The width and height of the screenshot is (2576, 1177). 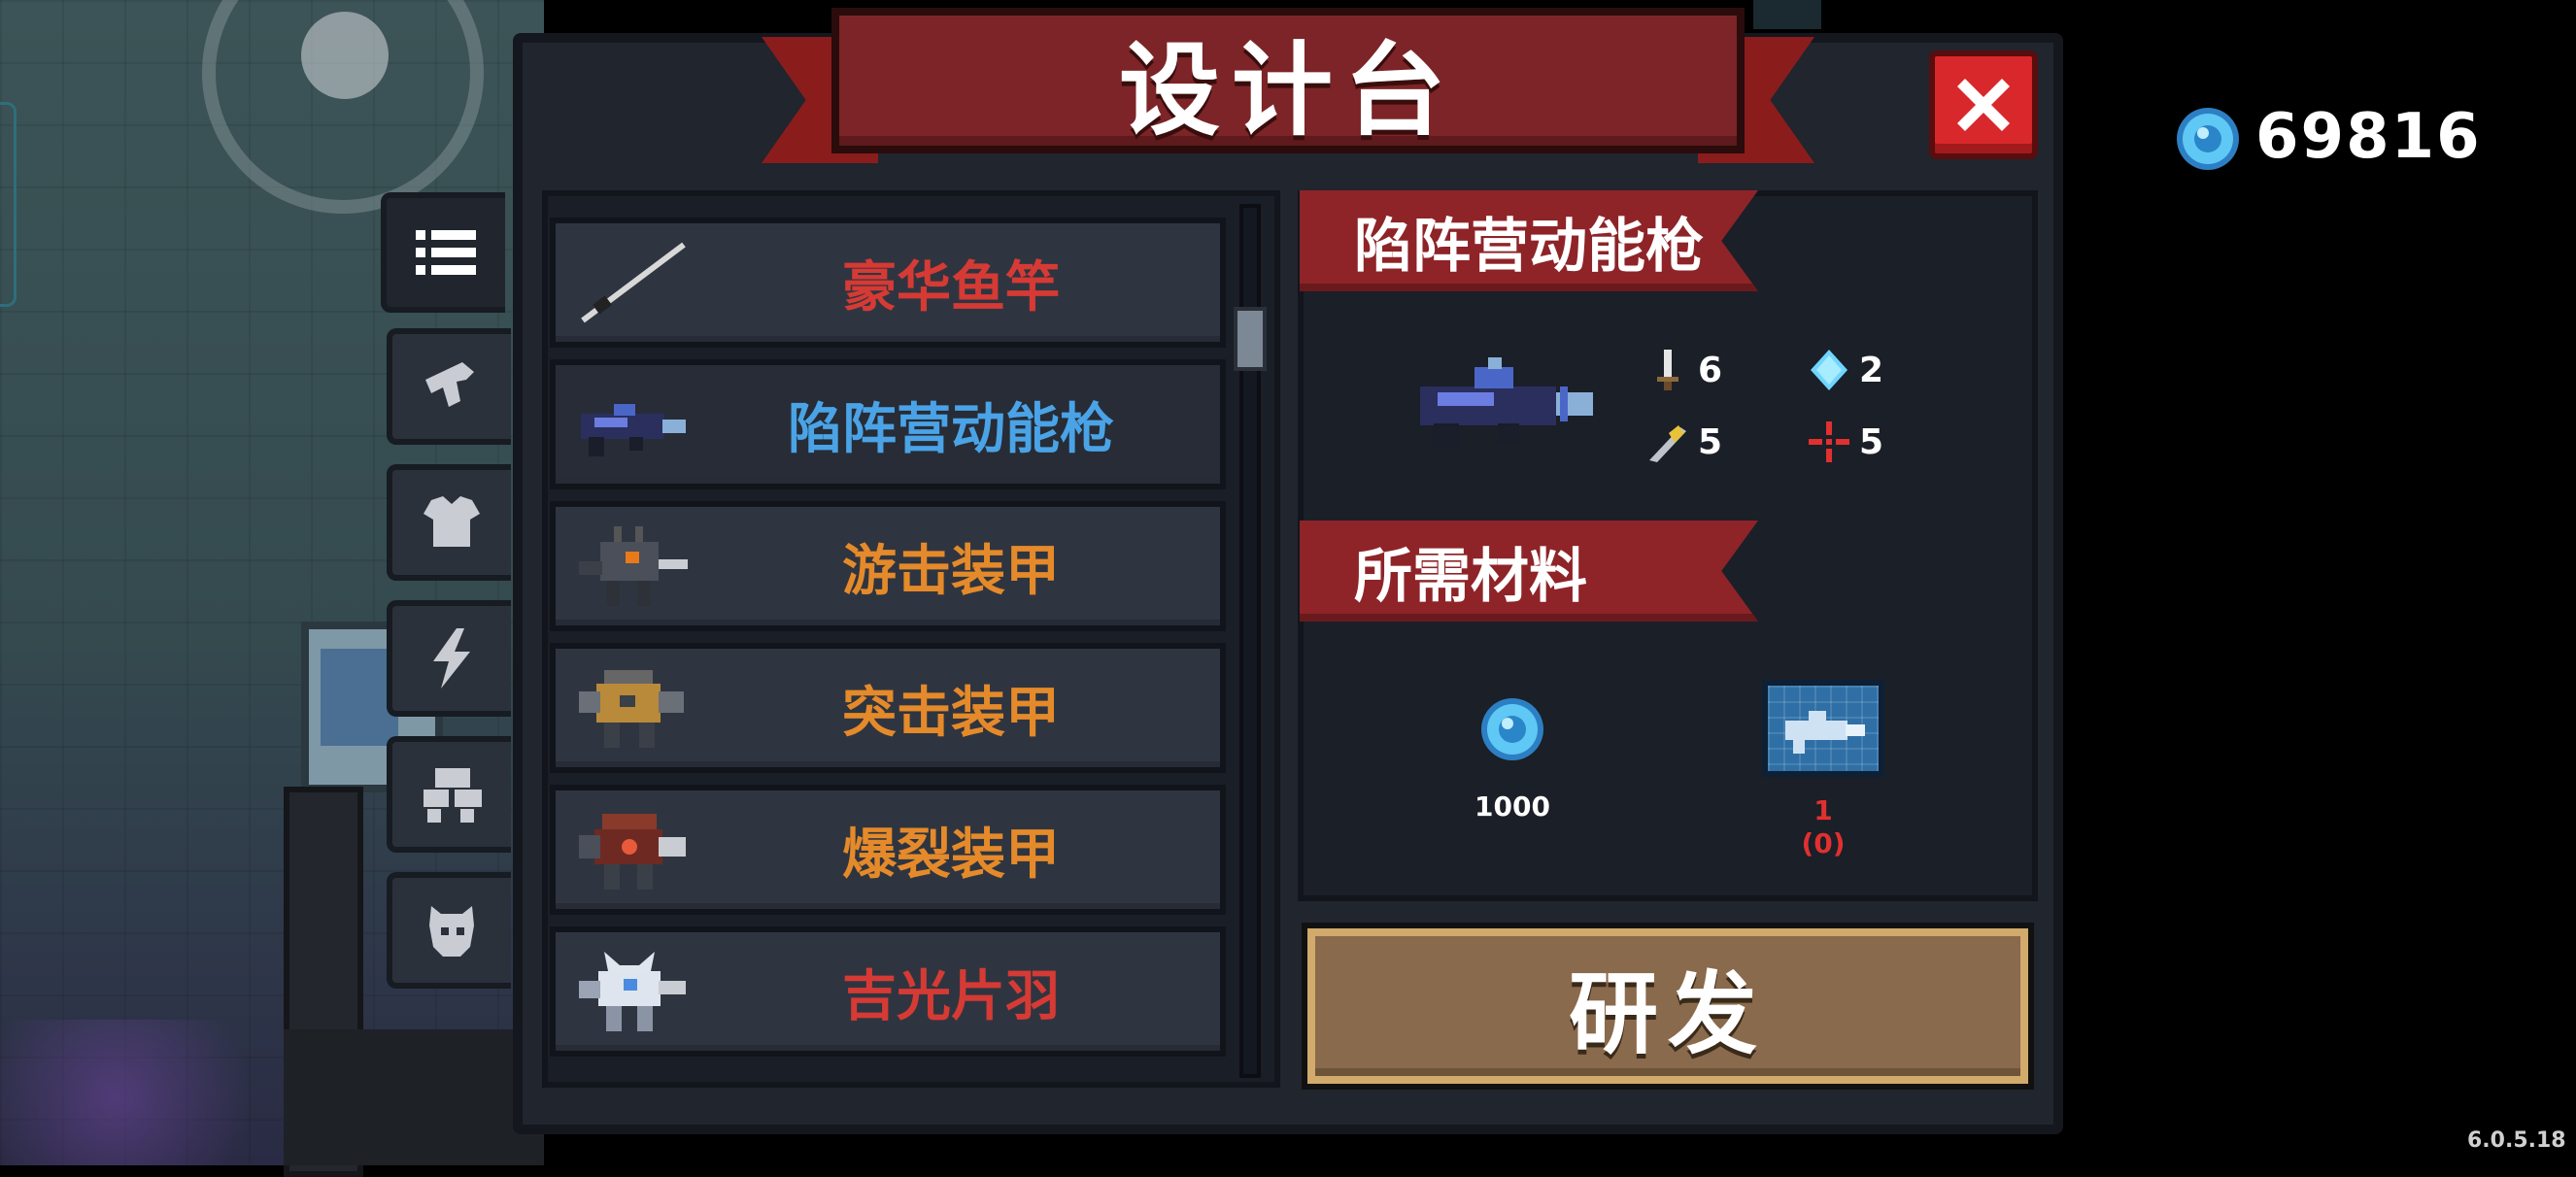 What do you see at coordinates (1829, 441) in the screenshot?
I see `accuracy-icon` at bounding box center [1829, 441].